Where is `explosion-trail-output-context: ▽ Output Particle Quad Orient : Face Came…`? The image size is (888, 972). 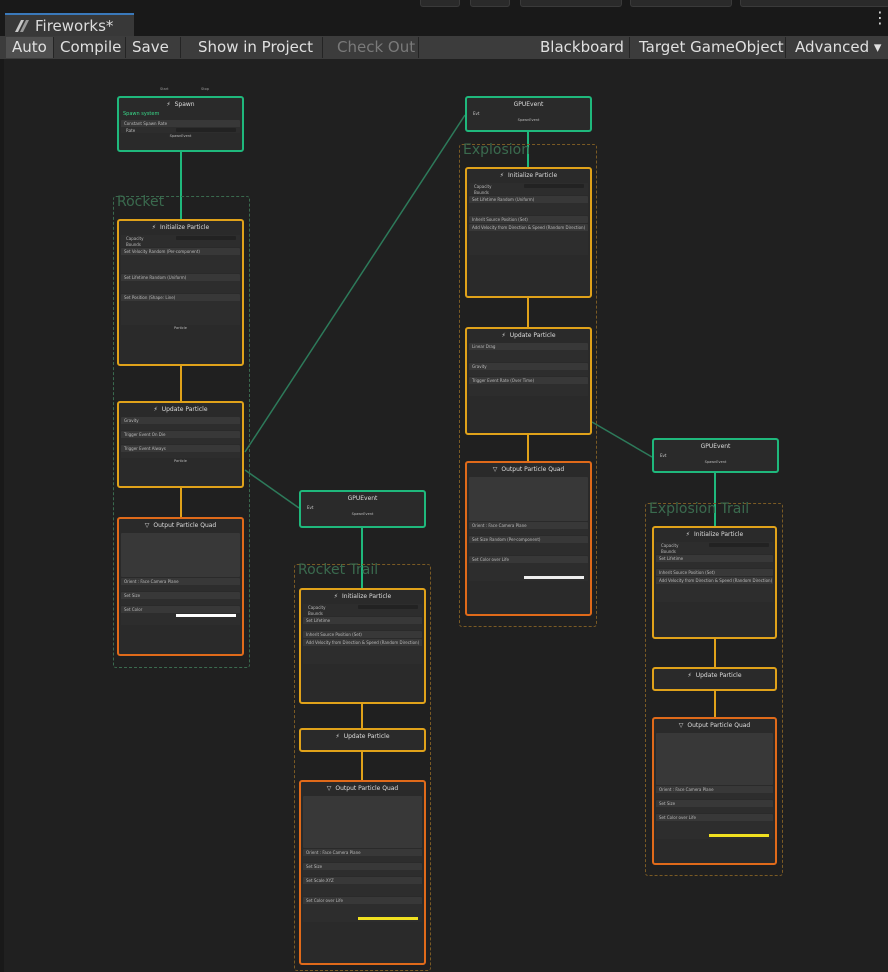
explosion-trail-output-context: ▽ Output Particle Quad Orient : Face Came… is located at coordinates (714, 791).